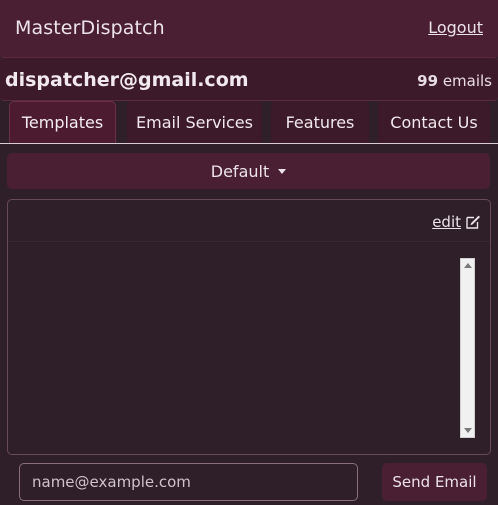 Image resolution: width=498 pixels, height=505 pixels. What do you see at coordinates (434, 482) in the screenshot?
I see `send-email-button: Send Email` at bounding box center [434, 482].